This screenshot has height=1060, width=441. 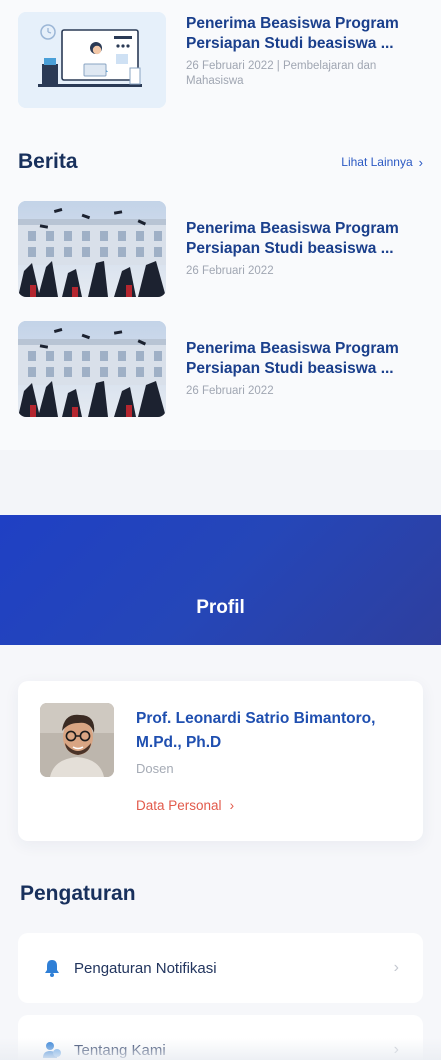 I want to click on data-personal-link: Data Personal ›, so click(x=185, y=805).